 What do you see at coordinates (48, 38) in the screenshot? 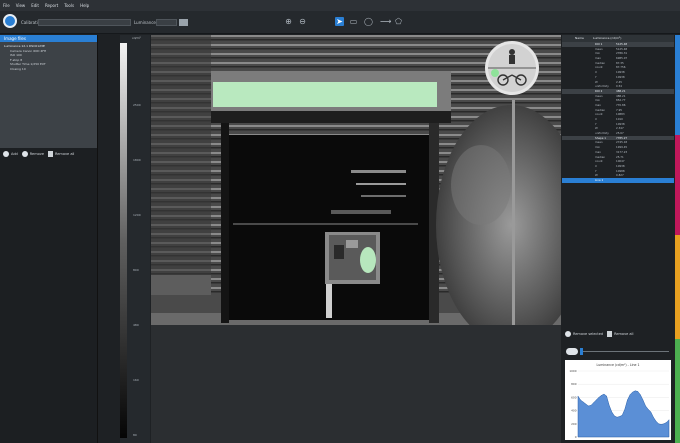
I see `panel-title: Image files` at bounding box center [48, 38].